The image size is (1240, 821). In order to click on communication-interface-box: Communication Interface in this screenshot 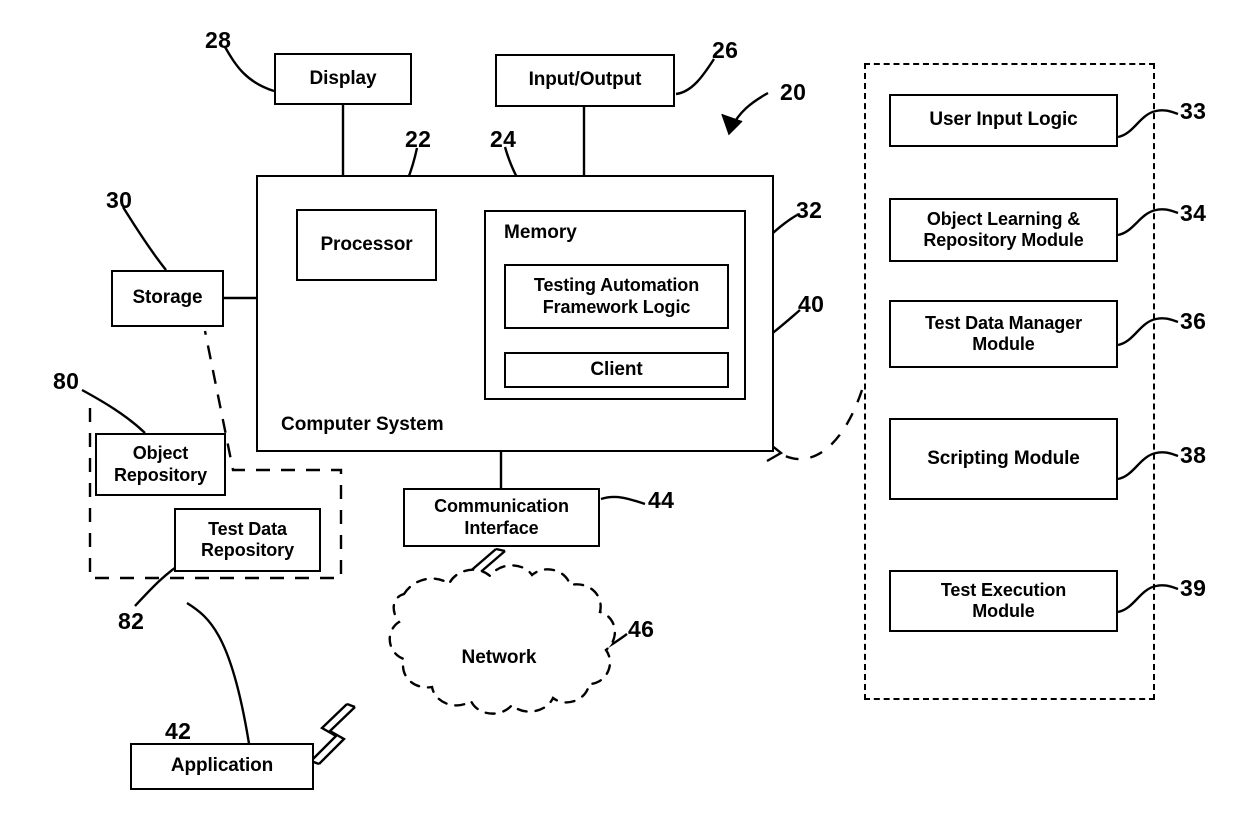, I will do `click(501, 517)`.